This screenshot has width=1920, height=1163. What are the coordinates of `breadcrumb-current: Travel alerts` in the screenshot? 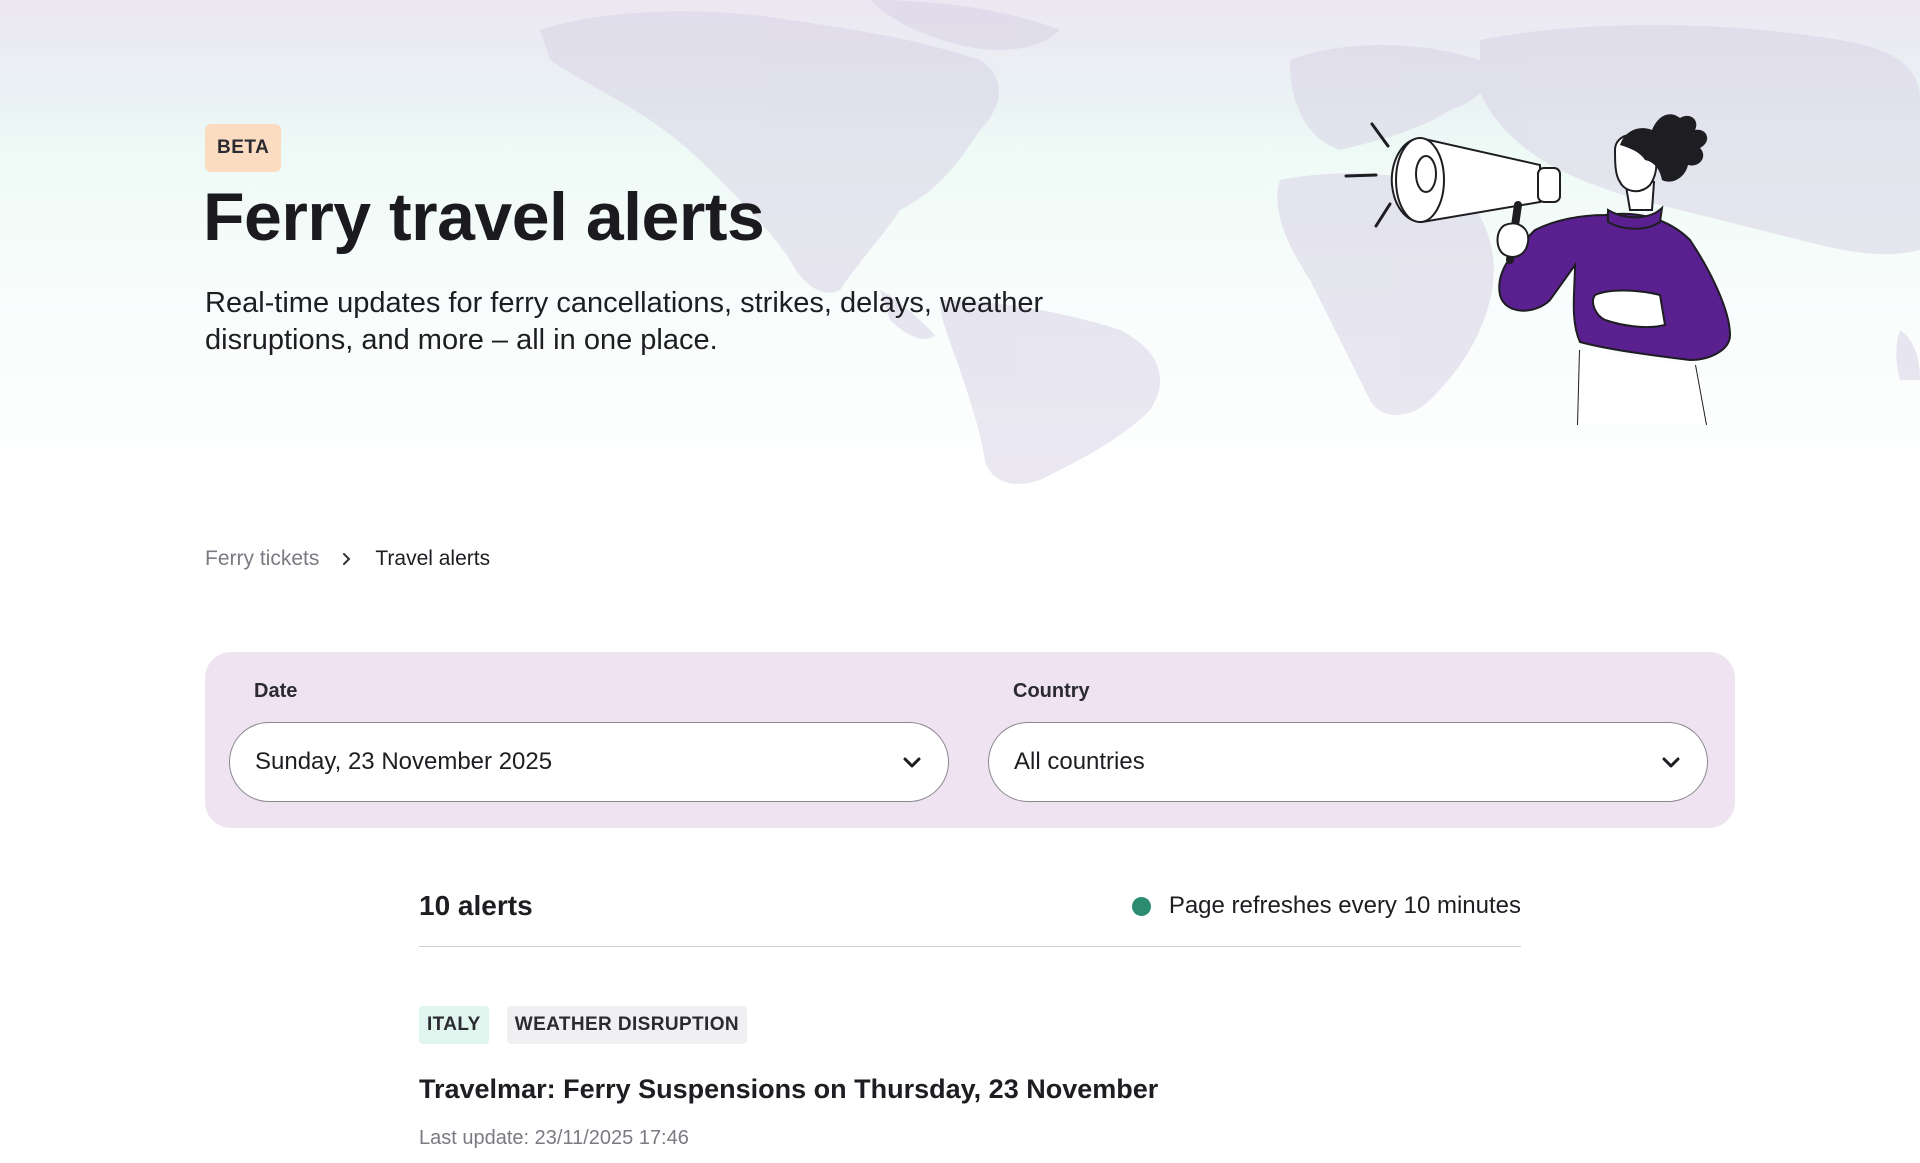 It's located at (433, 558).